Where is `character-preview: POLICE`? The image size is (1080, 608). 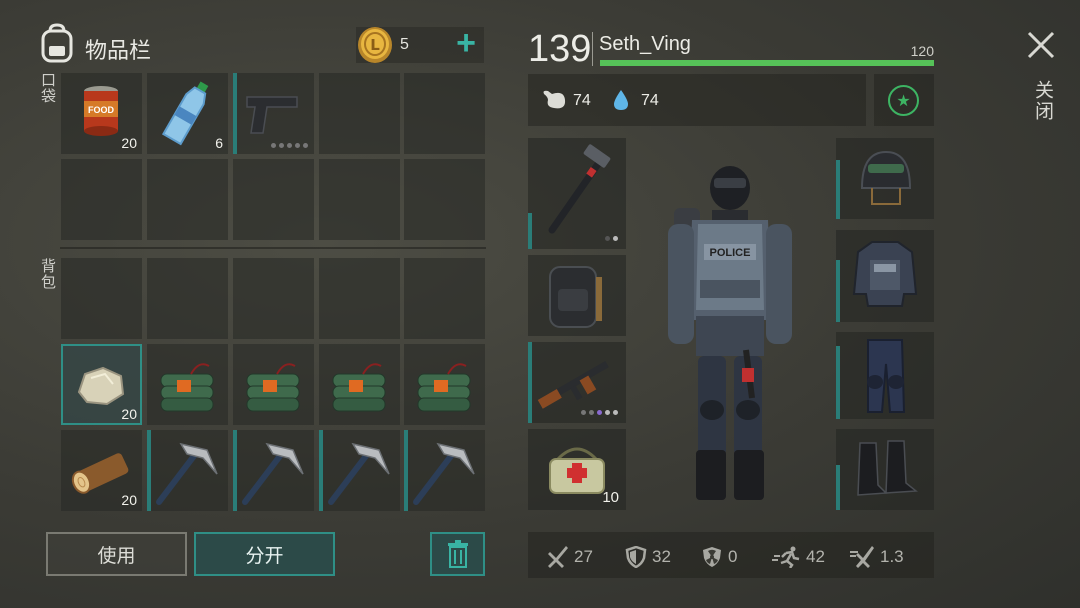
character-preview: POLICE is located at coordinates (727, 335).